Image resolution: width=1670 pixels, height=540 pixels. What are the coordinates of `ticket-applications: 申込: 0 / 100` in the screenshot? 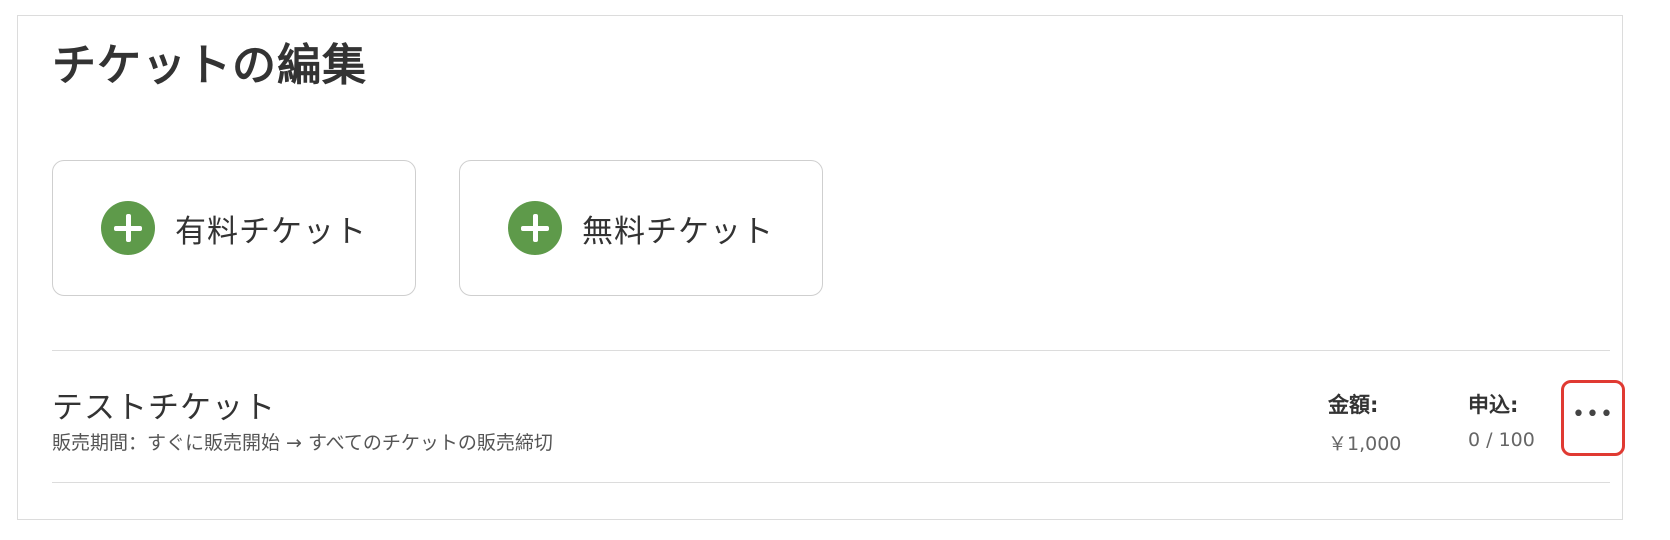 It's located at (1501, 420).